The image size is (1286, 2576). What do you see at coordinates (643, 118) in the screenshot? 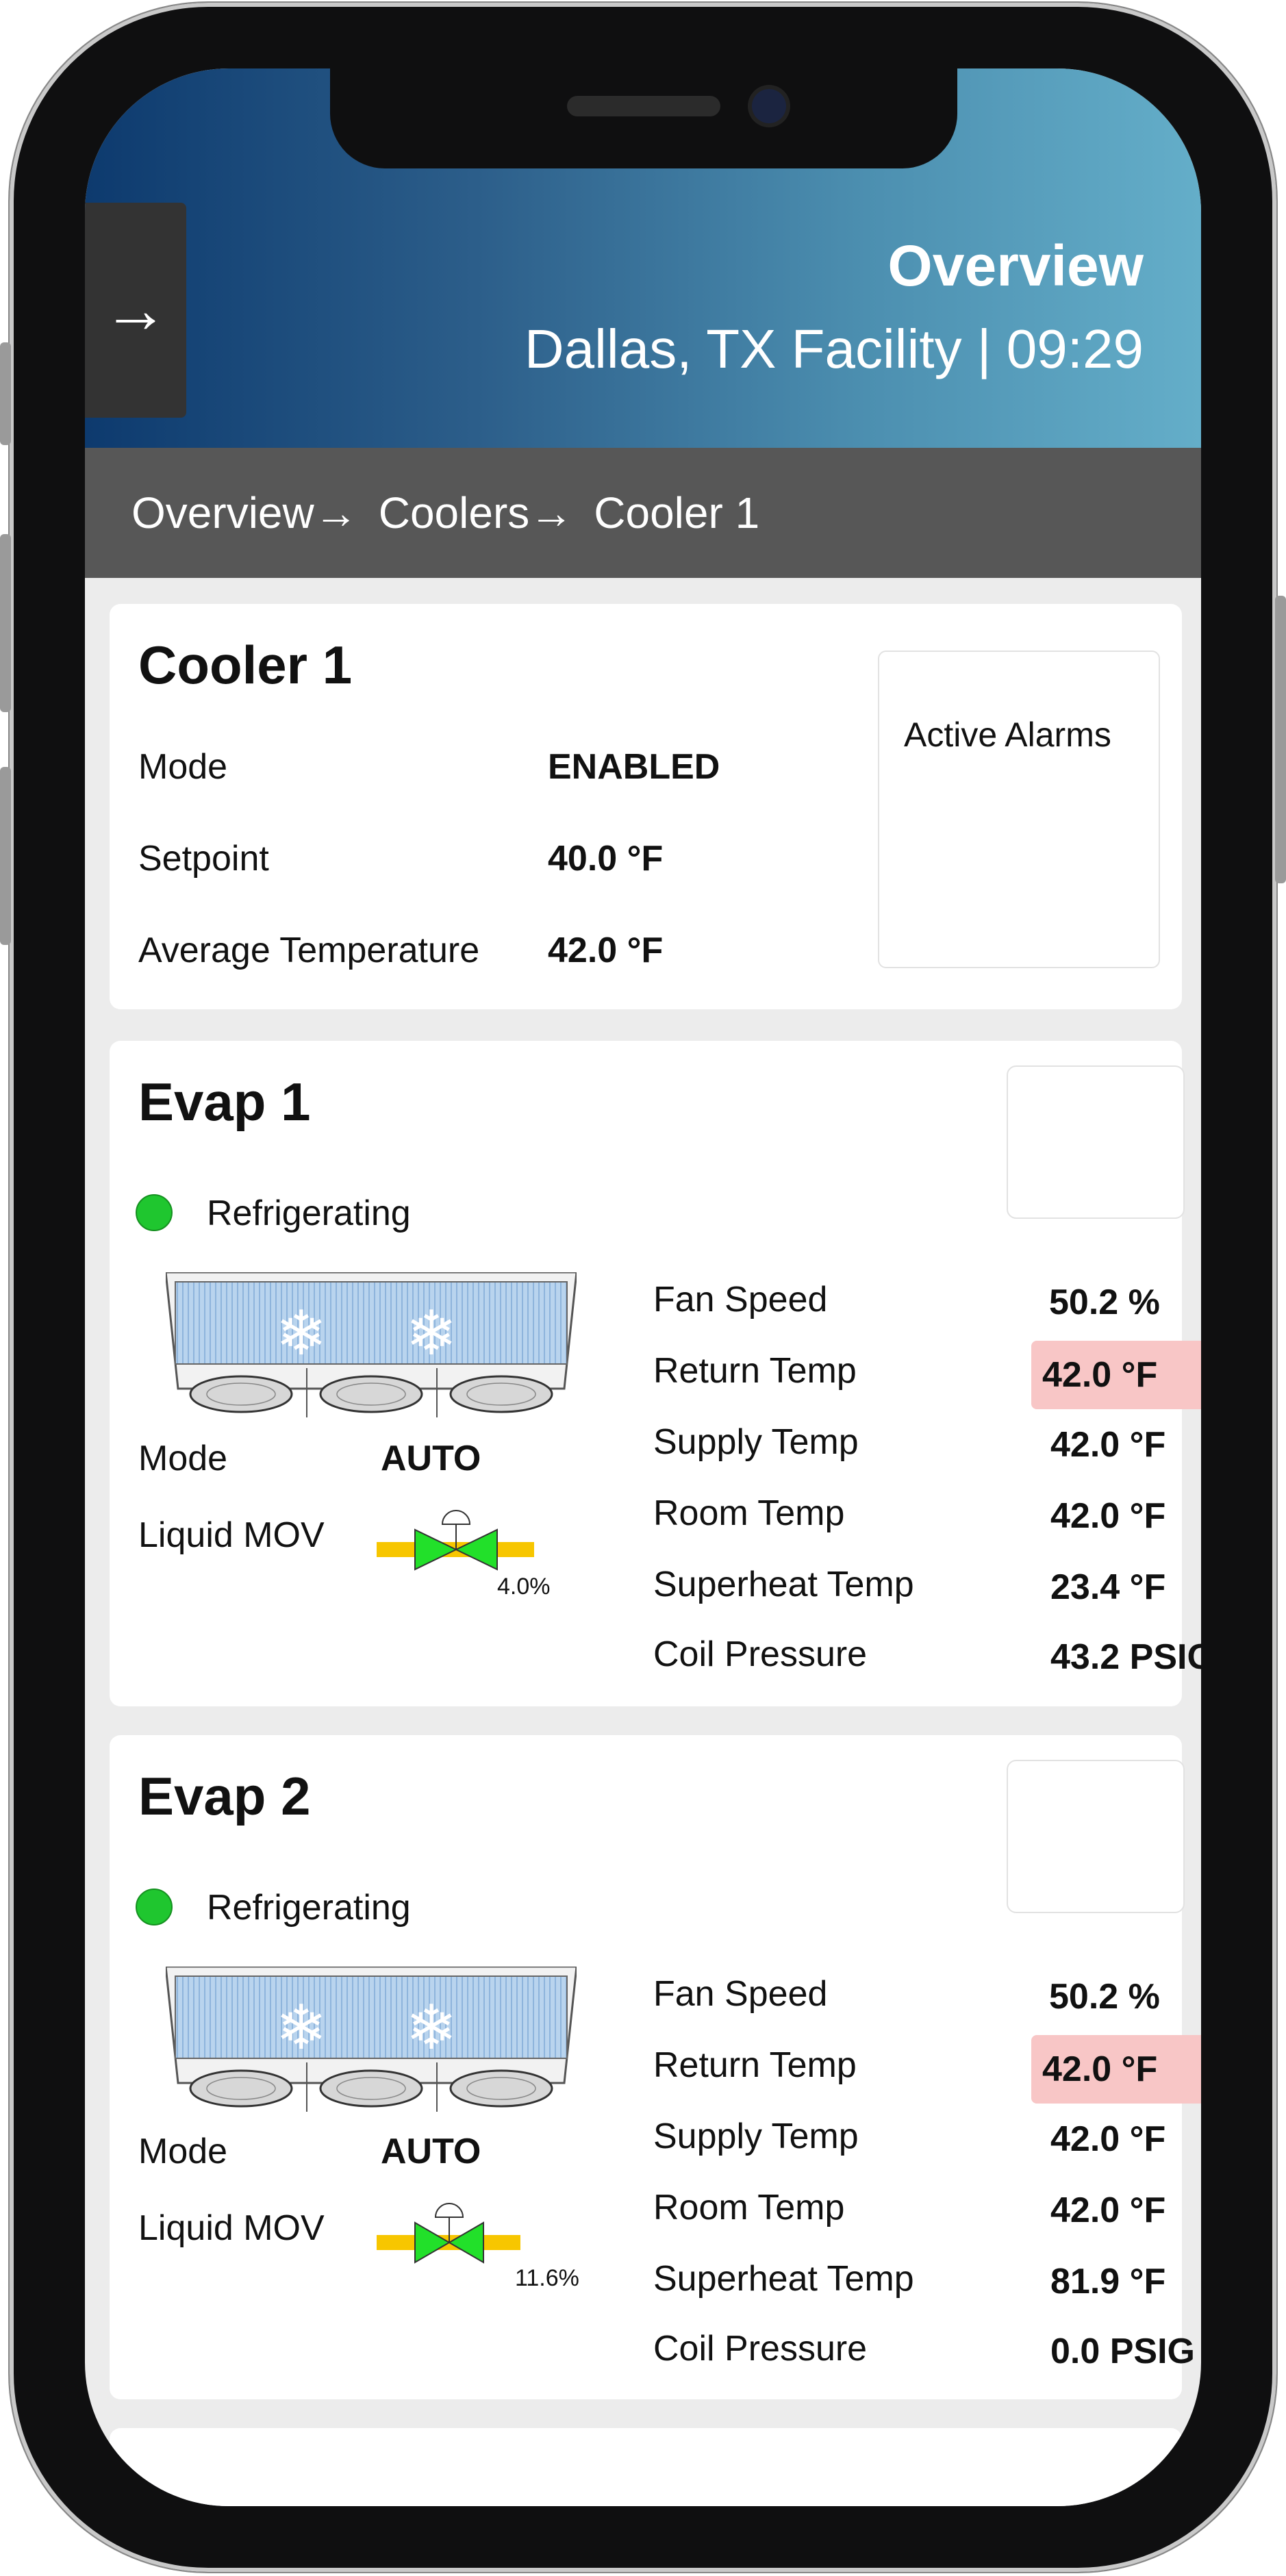
I see `phone-notch` at bounding box center [643, 118].